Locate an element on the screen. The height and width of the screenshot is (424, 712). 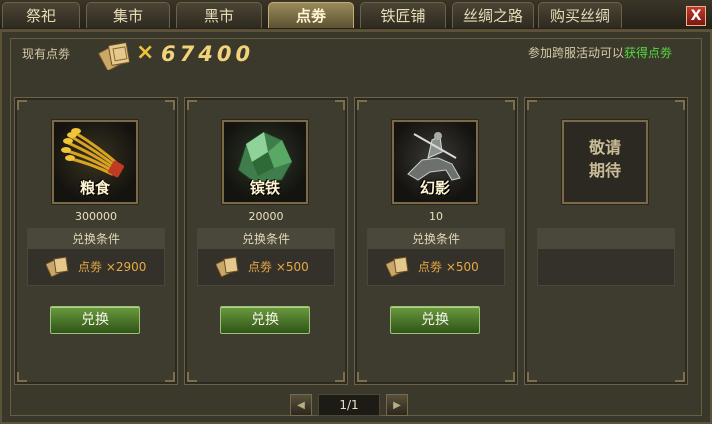
item-name: 粮食 is located at coordinates (94, 188).